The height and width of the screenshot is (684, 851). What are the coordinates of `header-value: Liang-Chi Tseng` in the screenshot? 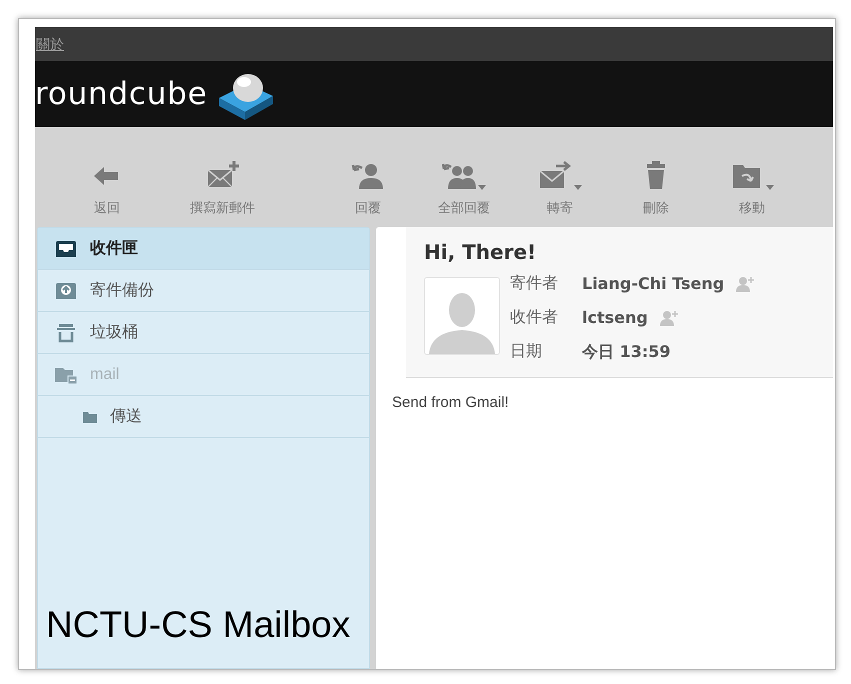 It's located at (653, 284).